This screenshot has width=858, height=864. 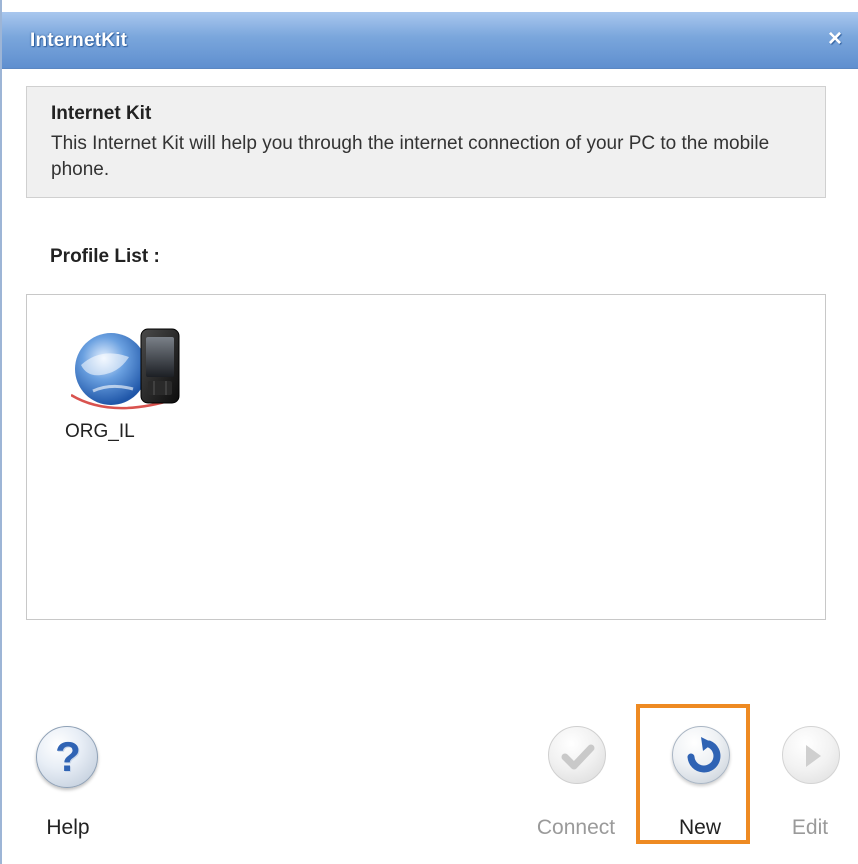 I want to click on connect-button: Connect, so click(x=576, y=786).